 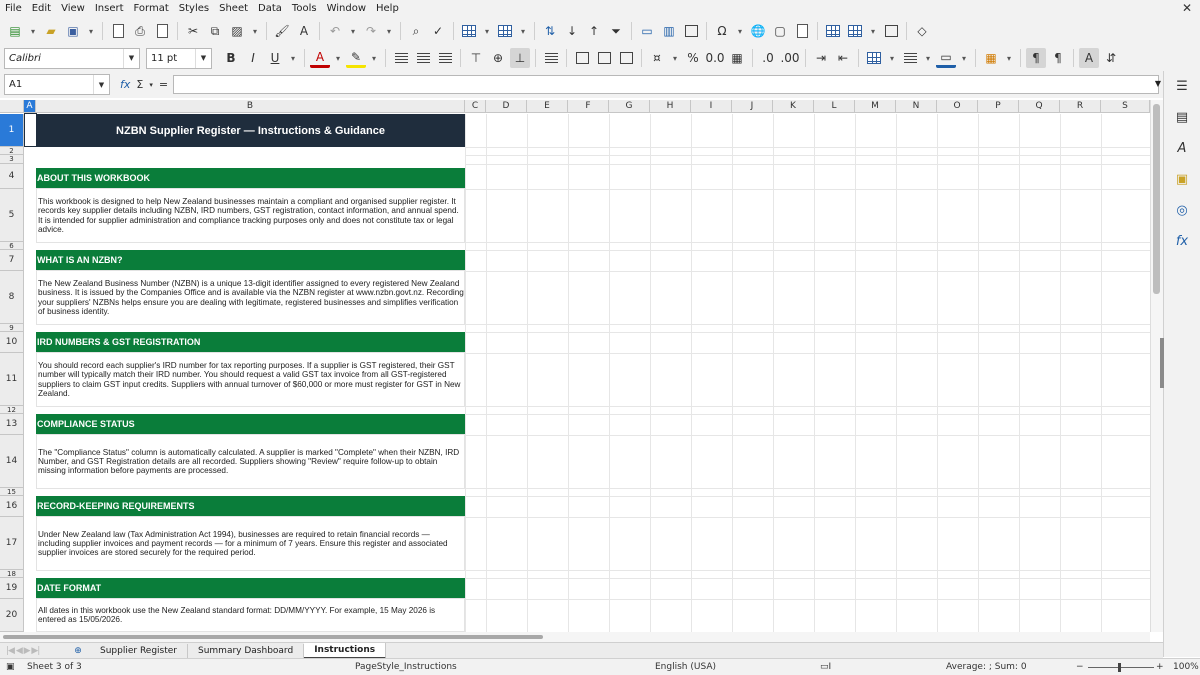 I want to click on section-heading-cell: COMPLIANCE STATUS, so click(x=250, y=424).